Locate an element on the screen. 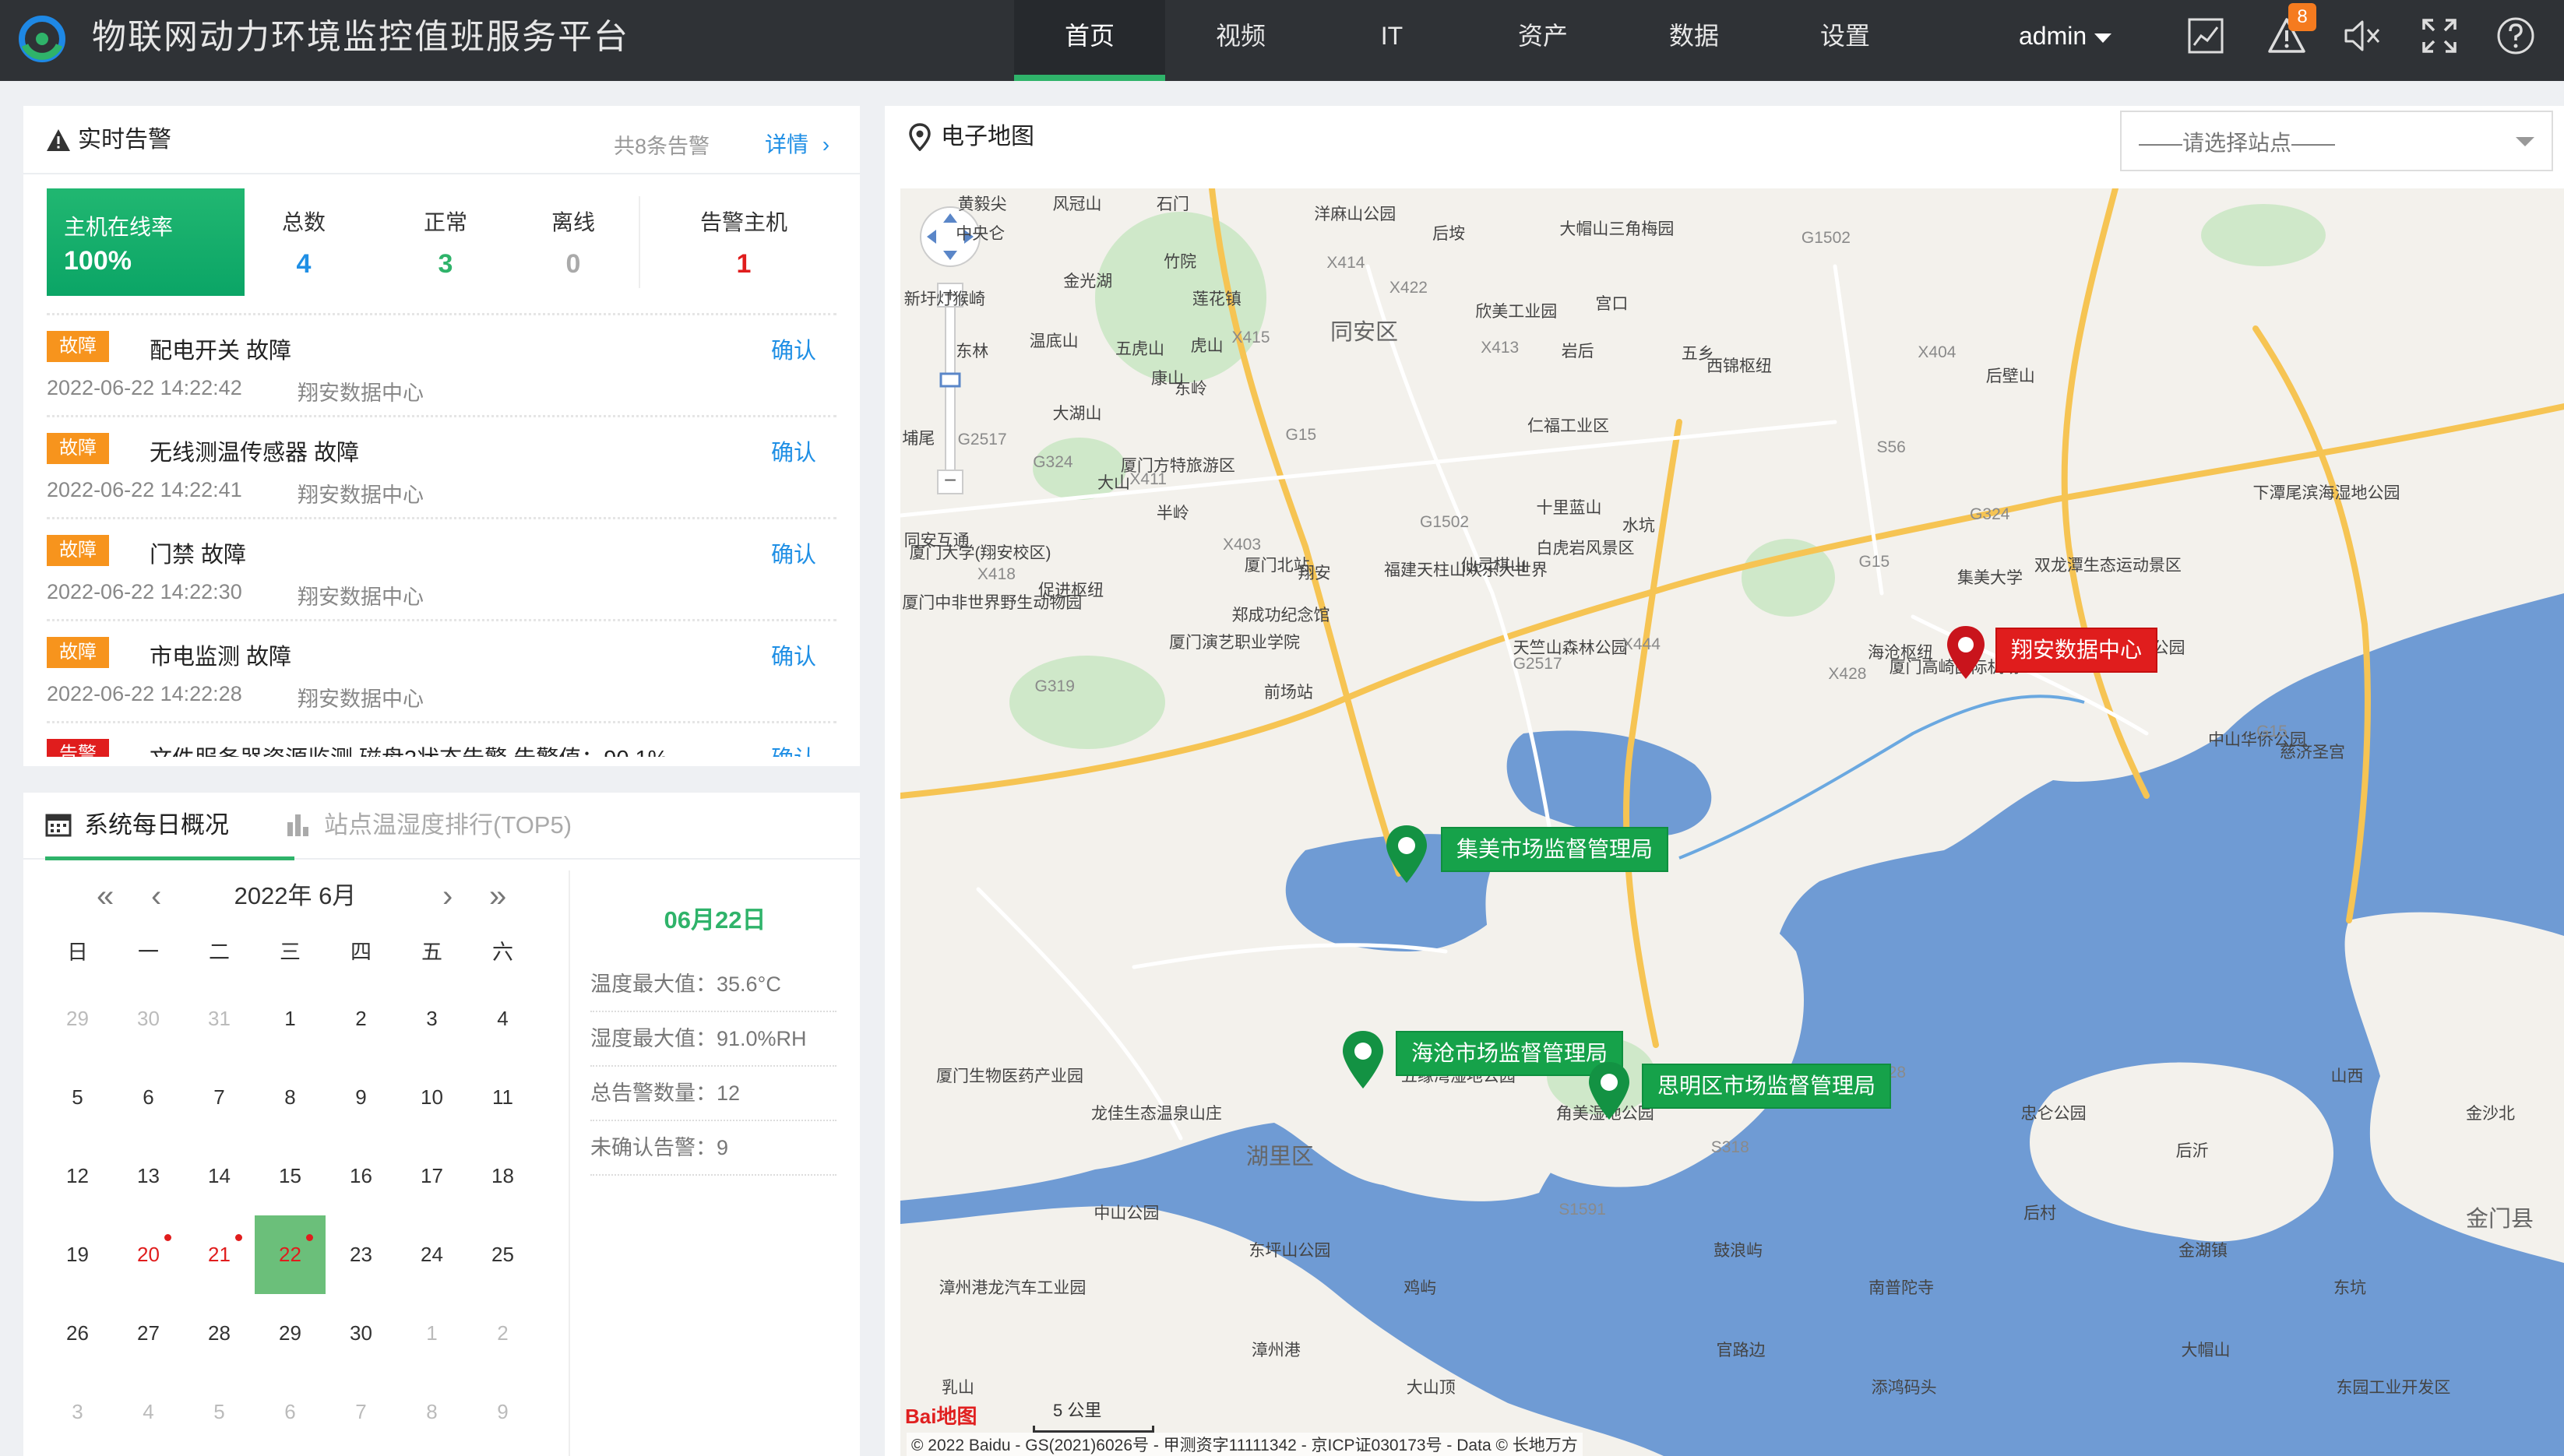 The image size is (2564, 1456). calendar-day: 18 is located at coordinates (502, 1176).